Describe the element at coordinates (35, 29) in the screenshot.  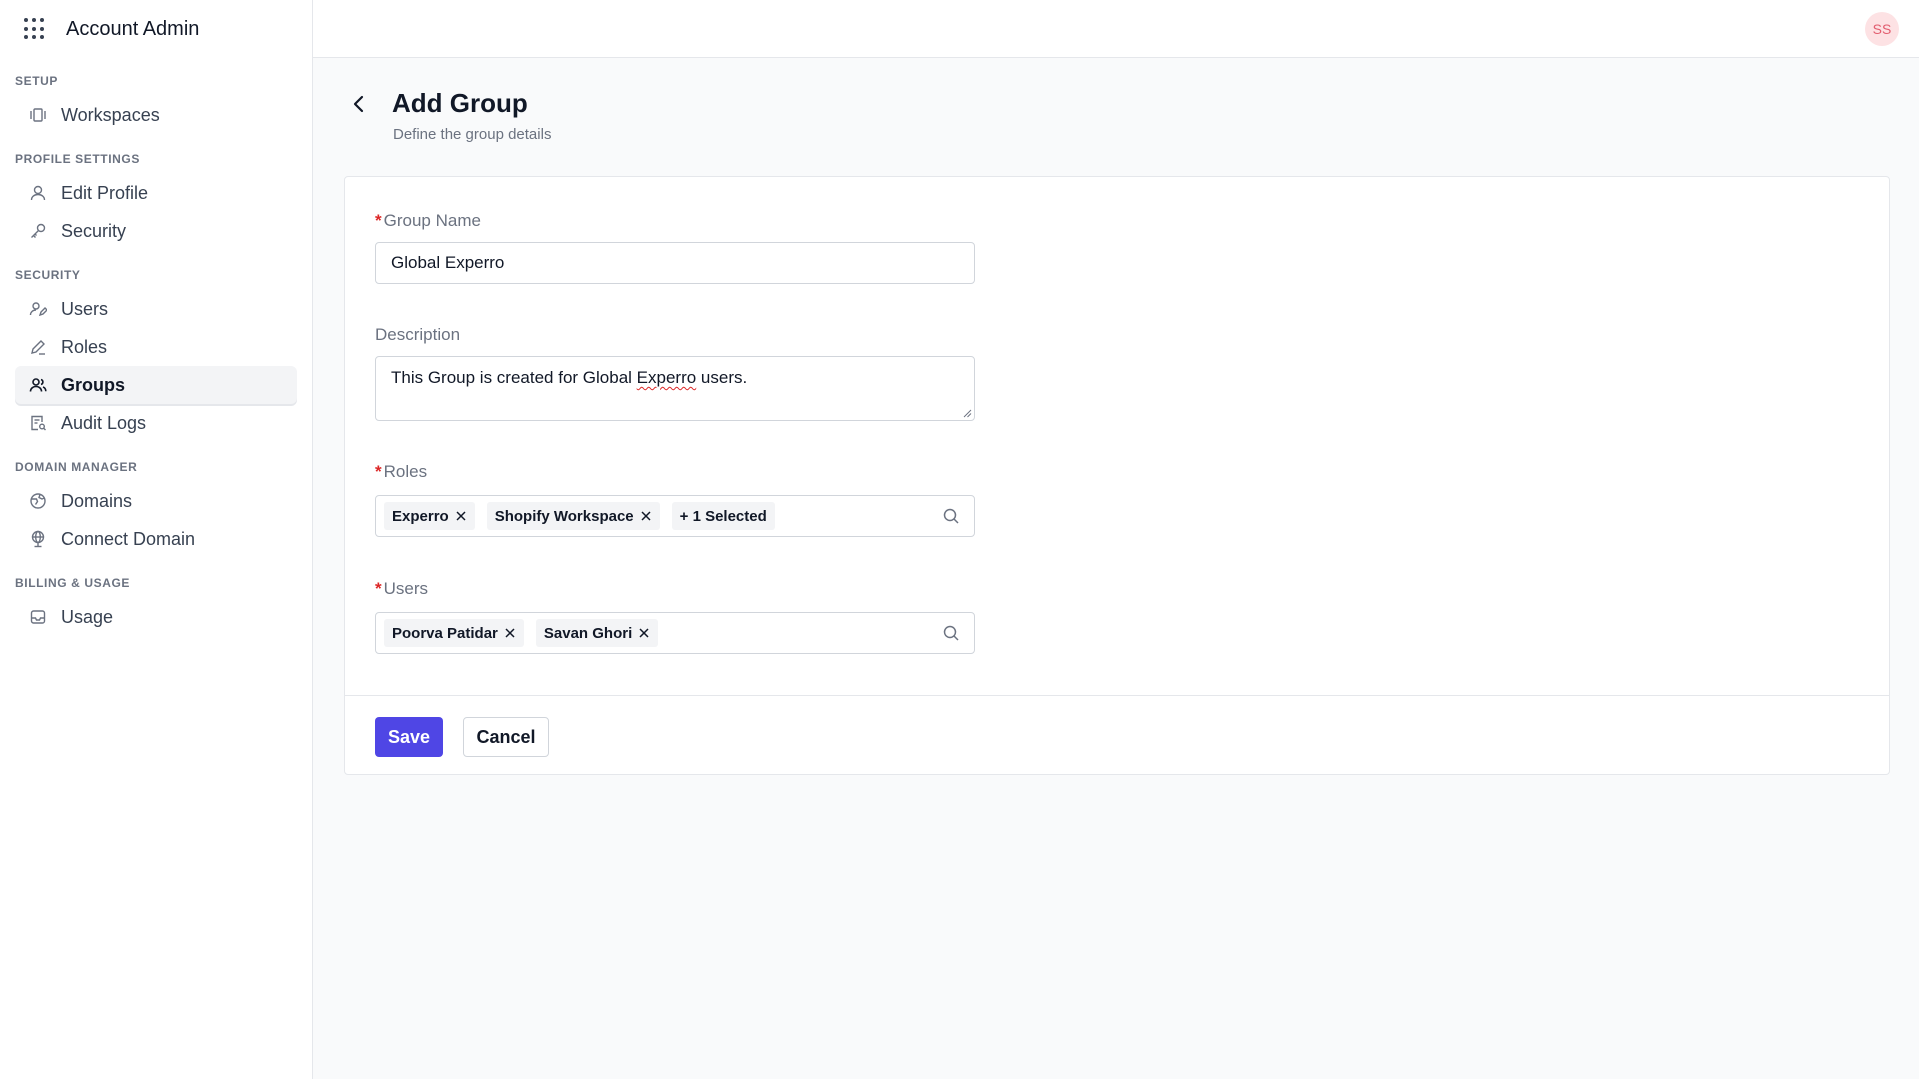
I see `app-launcher-icon` at that location.